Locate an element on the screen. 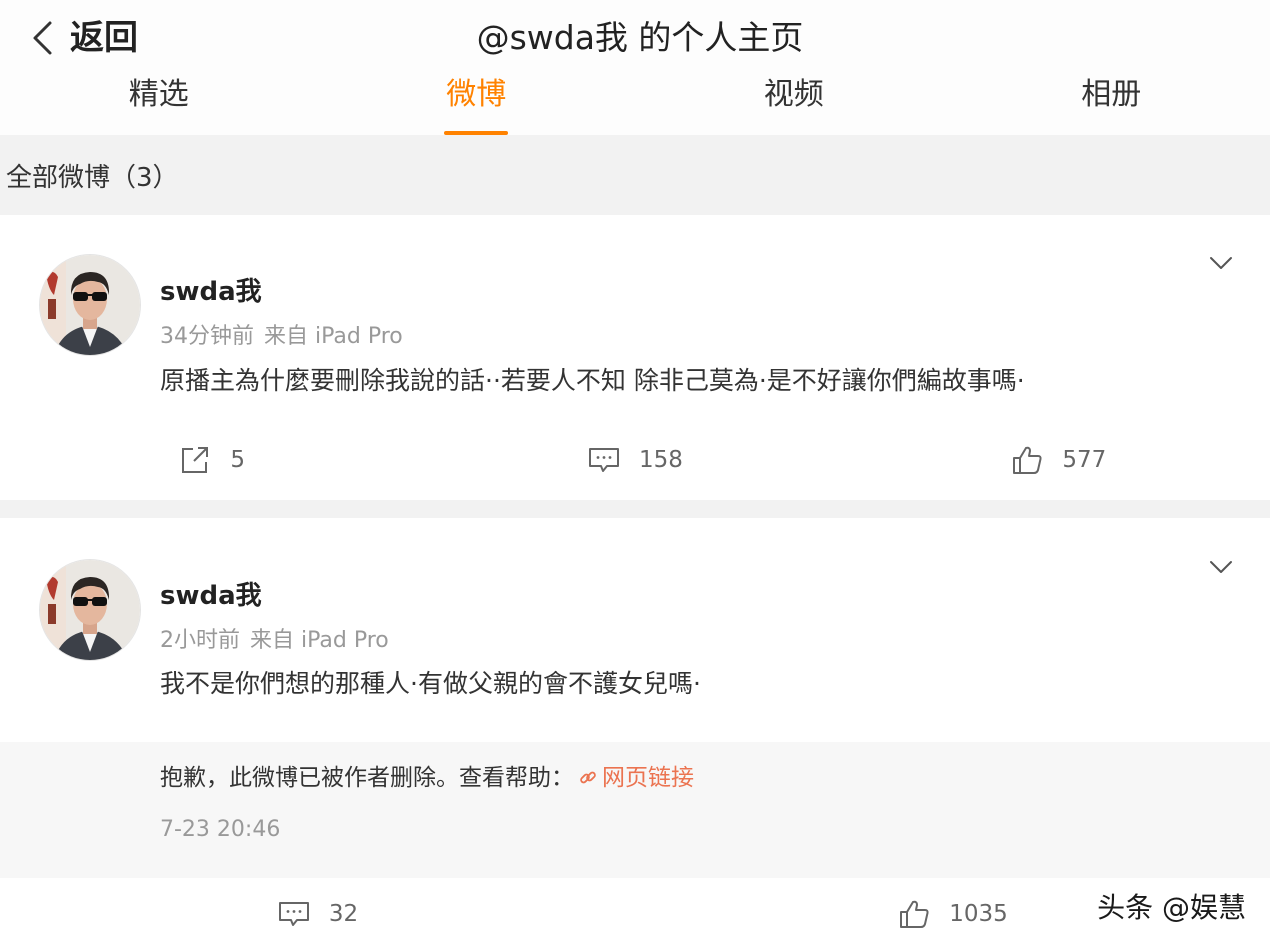  web-link: 网页链接 is located at coordinates (636, 778).